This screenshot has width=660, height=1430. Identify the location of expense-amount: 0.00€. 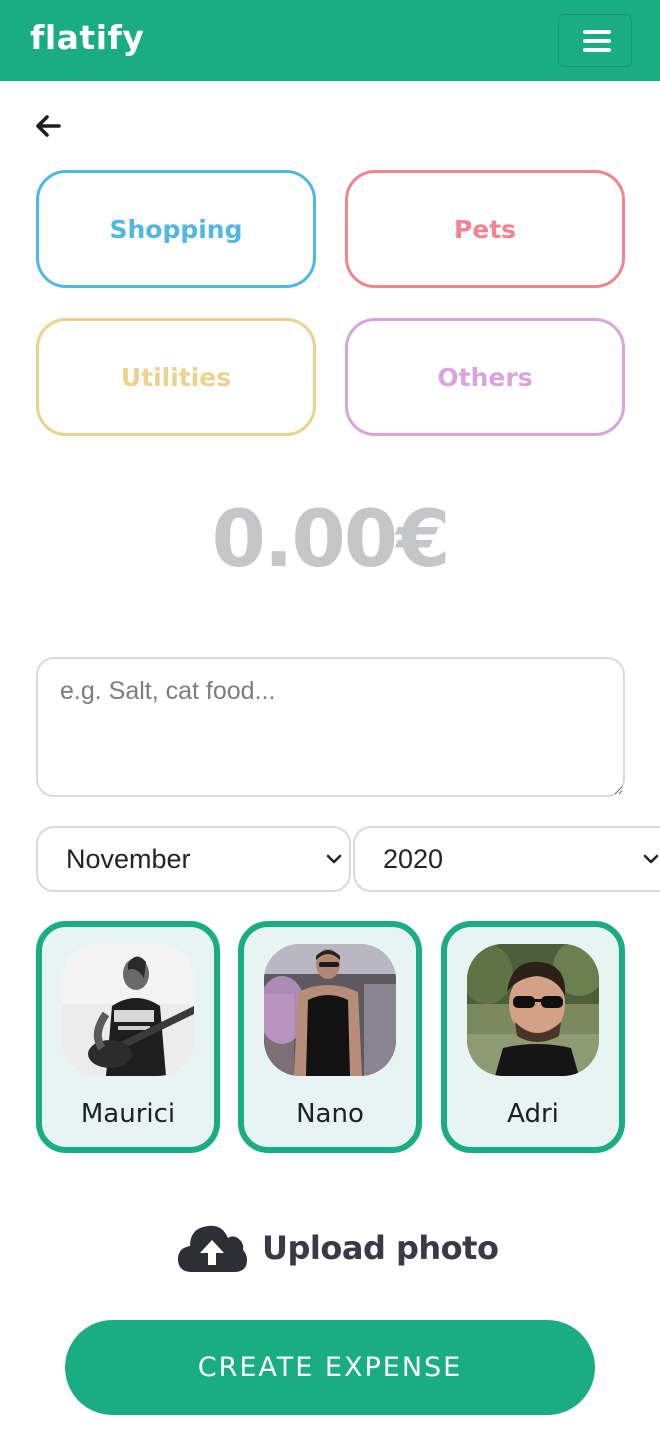
(330, 540).